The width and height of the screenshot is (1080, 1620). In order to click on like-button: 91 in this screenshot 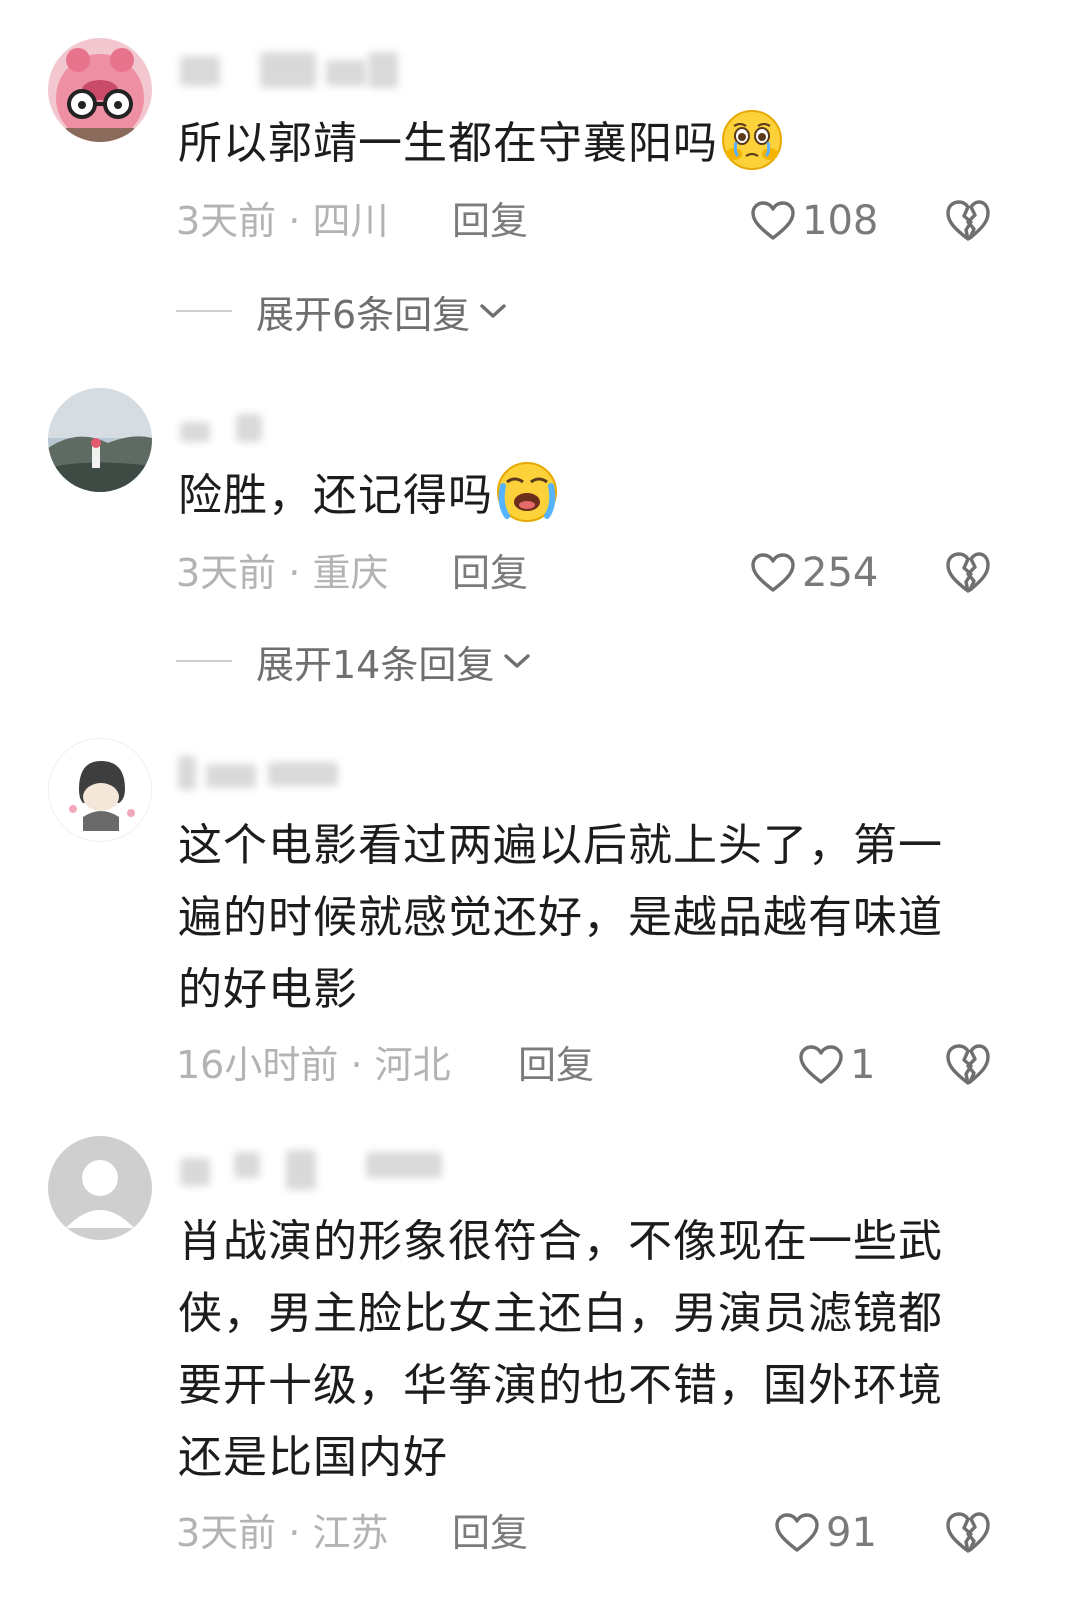, I will do `click(825, 1533)`.